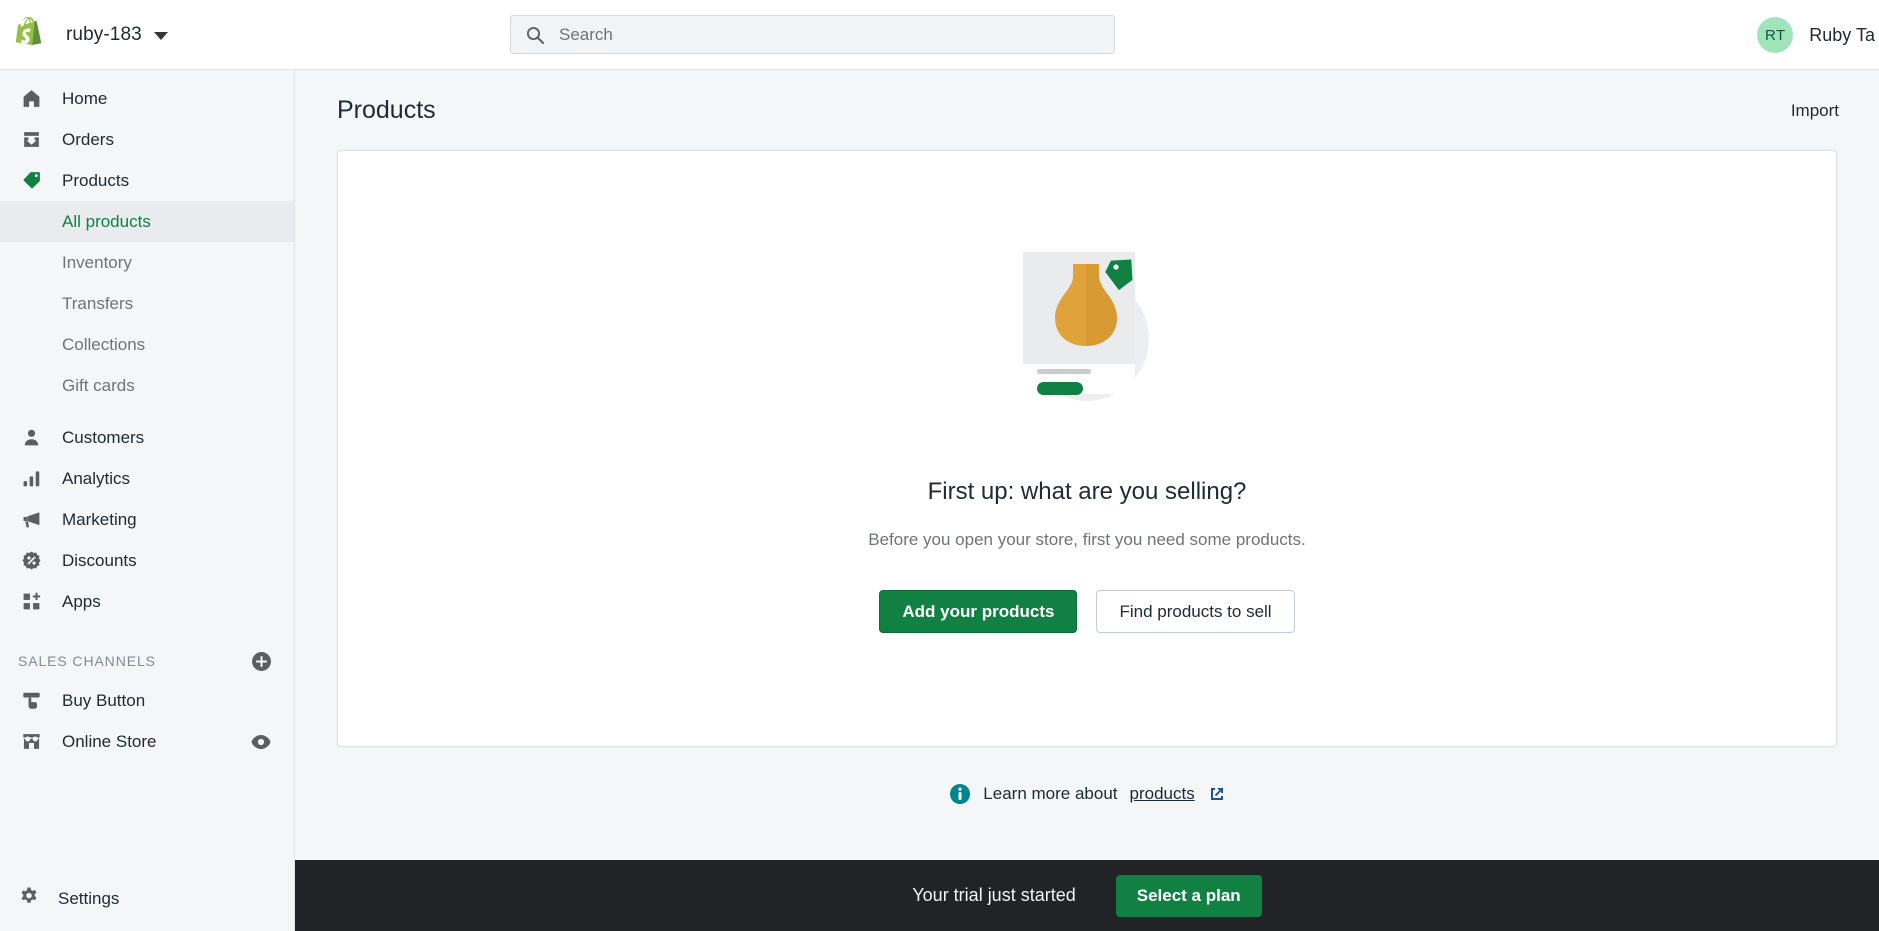 The width and height of the screenshot is (1879, 931). I want to click on eye-icon, so click(261, 742).